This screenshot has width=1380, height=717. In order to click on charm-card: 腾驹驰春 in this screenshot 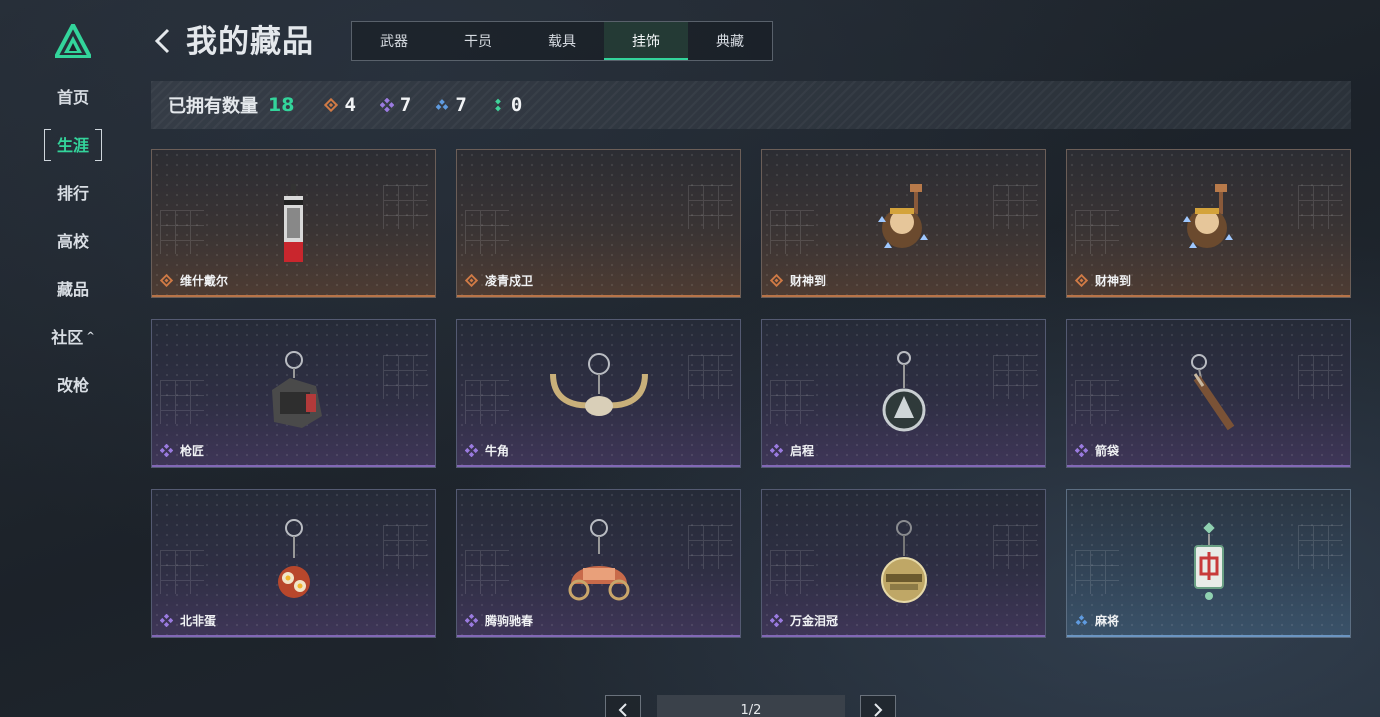, I will do `click(598, 563)`.